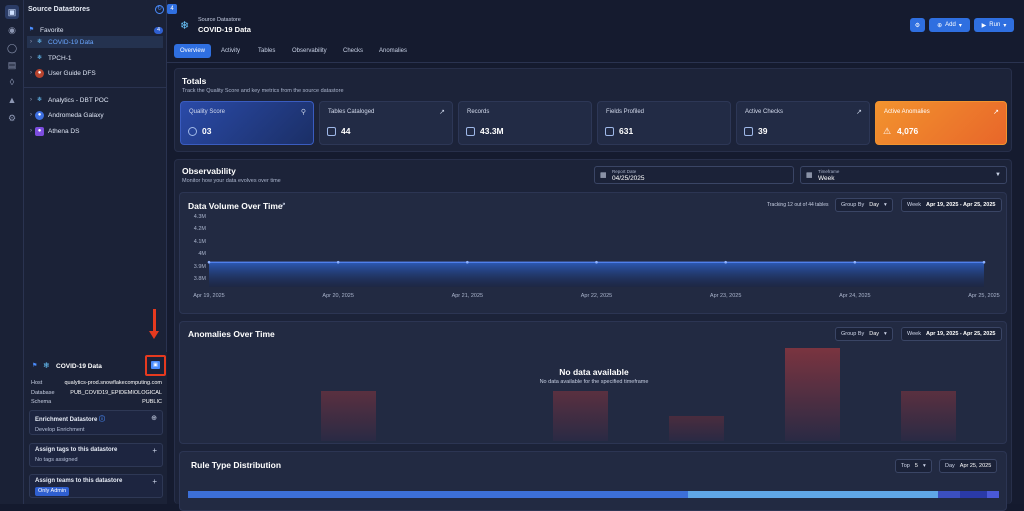 The width and height of the screenshot is (1024, 511). What do you see at coordinates (951, 334) in the screenshot?
I see `date-range-select: Week Apr 19, 2025 - Apr 25, 2025` at bounding box center [951, 334].